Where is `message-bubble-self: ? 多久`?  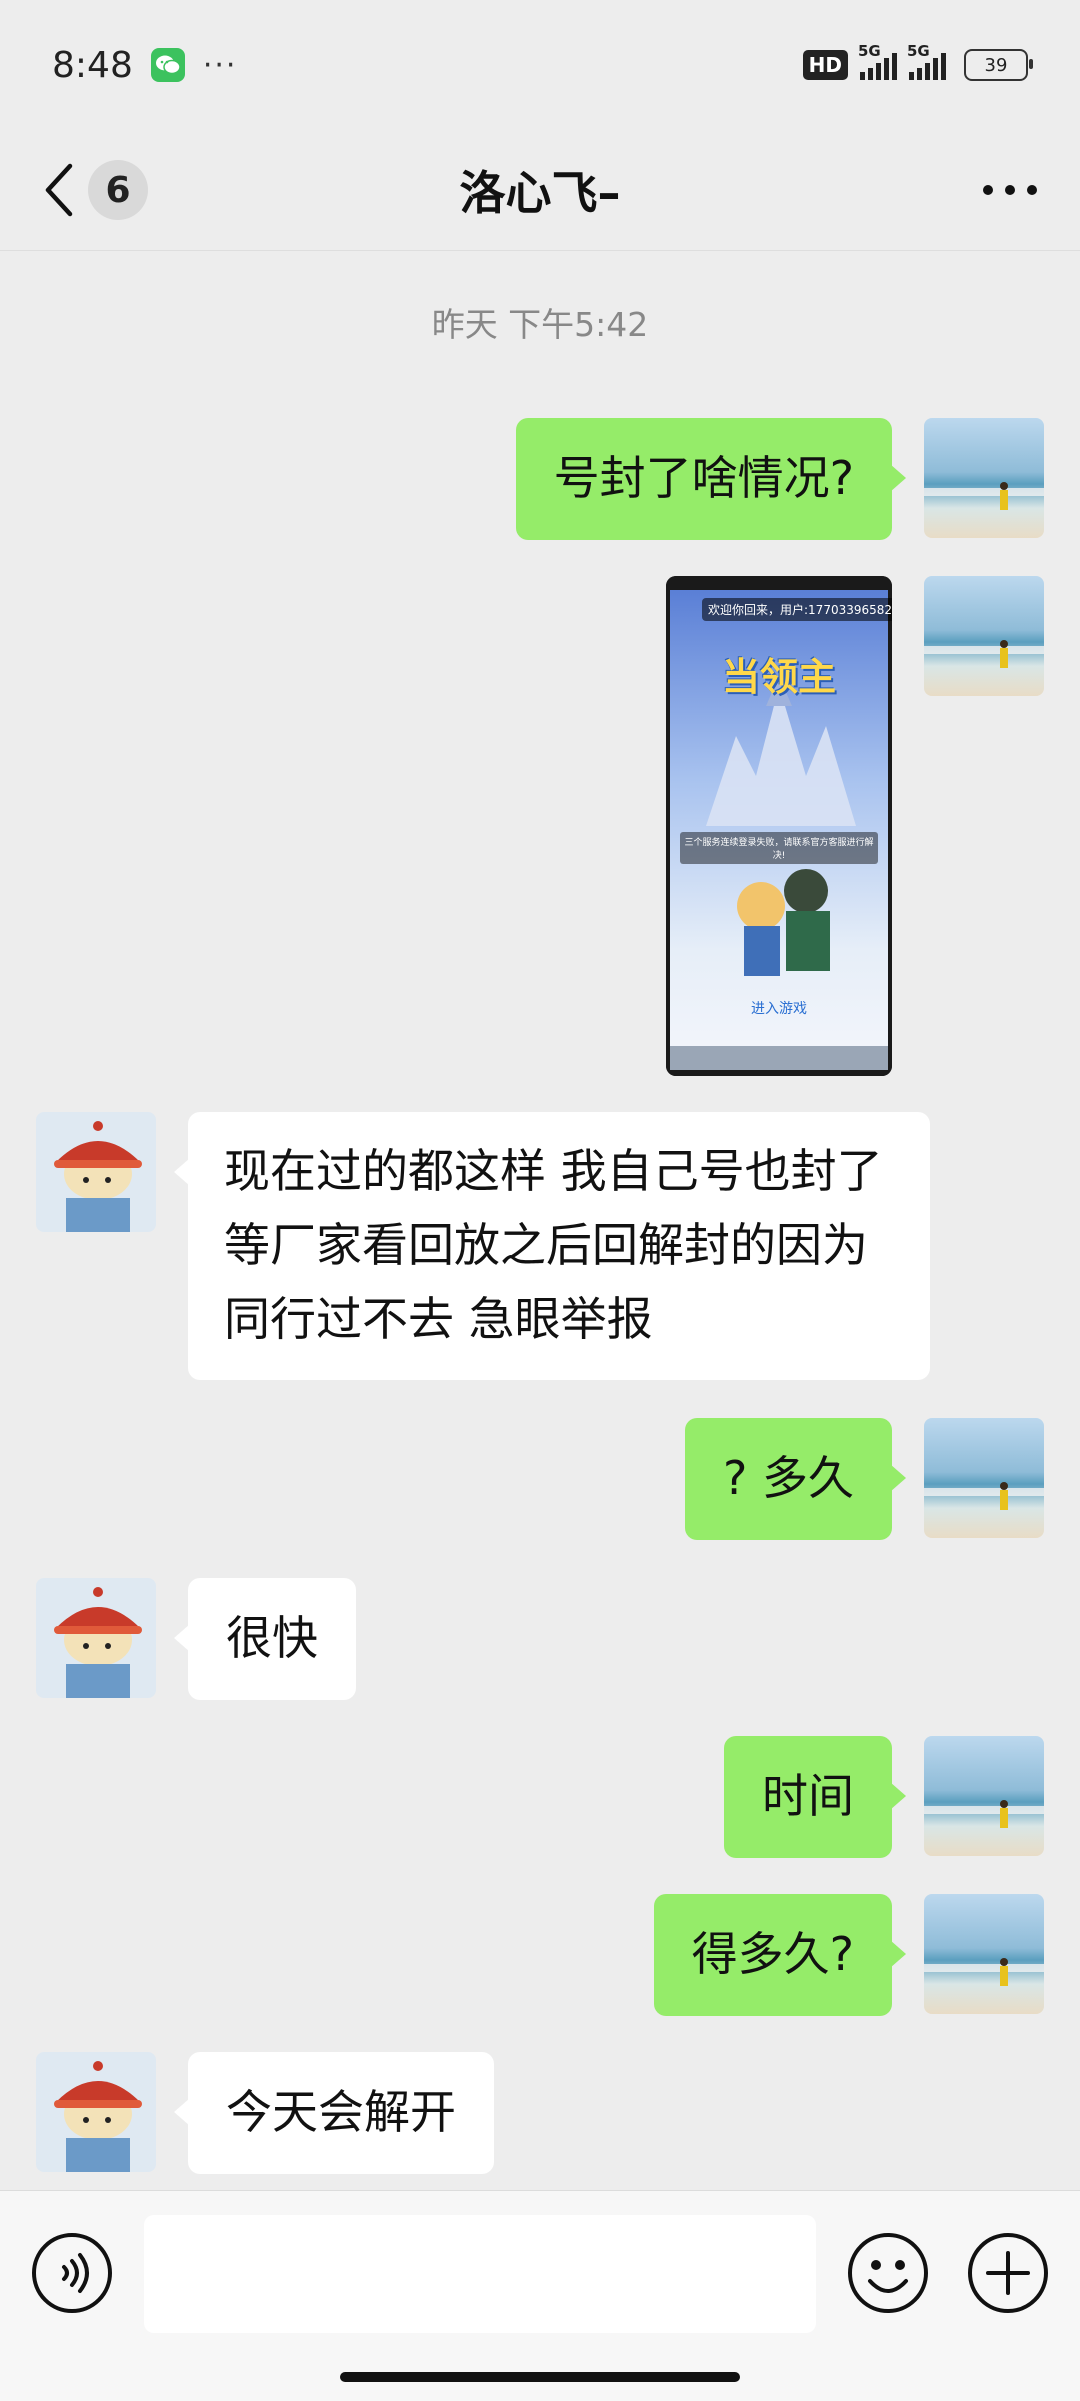
message-bubble-self: ? 多久 is located at coordinates (795, 1479).